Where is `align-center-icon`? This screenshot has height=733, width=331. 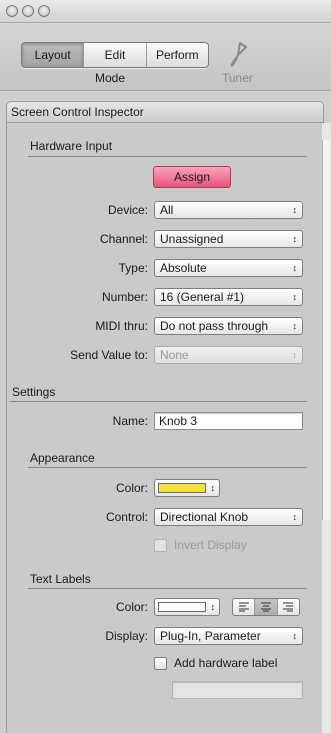
align-center-icon is located at coordinates (265, 607).